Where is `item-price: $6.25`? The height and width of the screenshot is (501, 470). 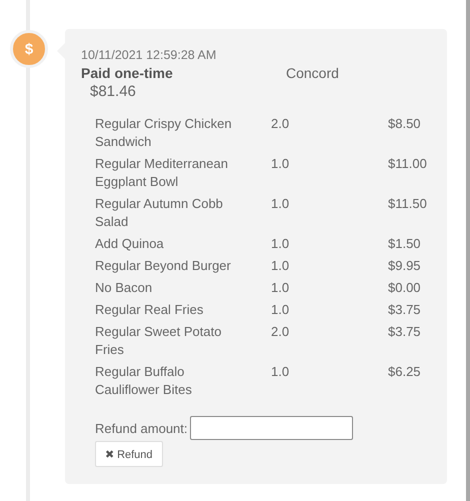
item-price: $6.25 is located at coordinates (405, 372).